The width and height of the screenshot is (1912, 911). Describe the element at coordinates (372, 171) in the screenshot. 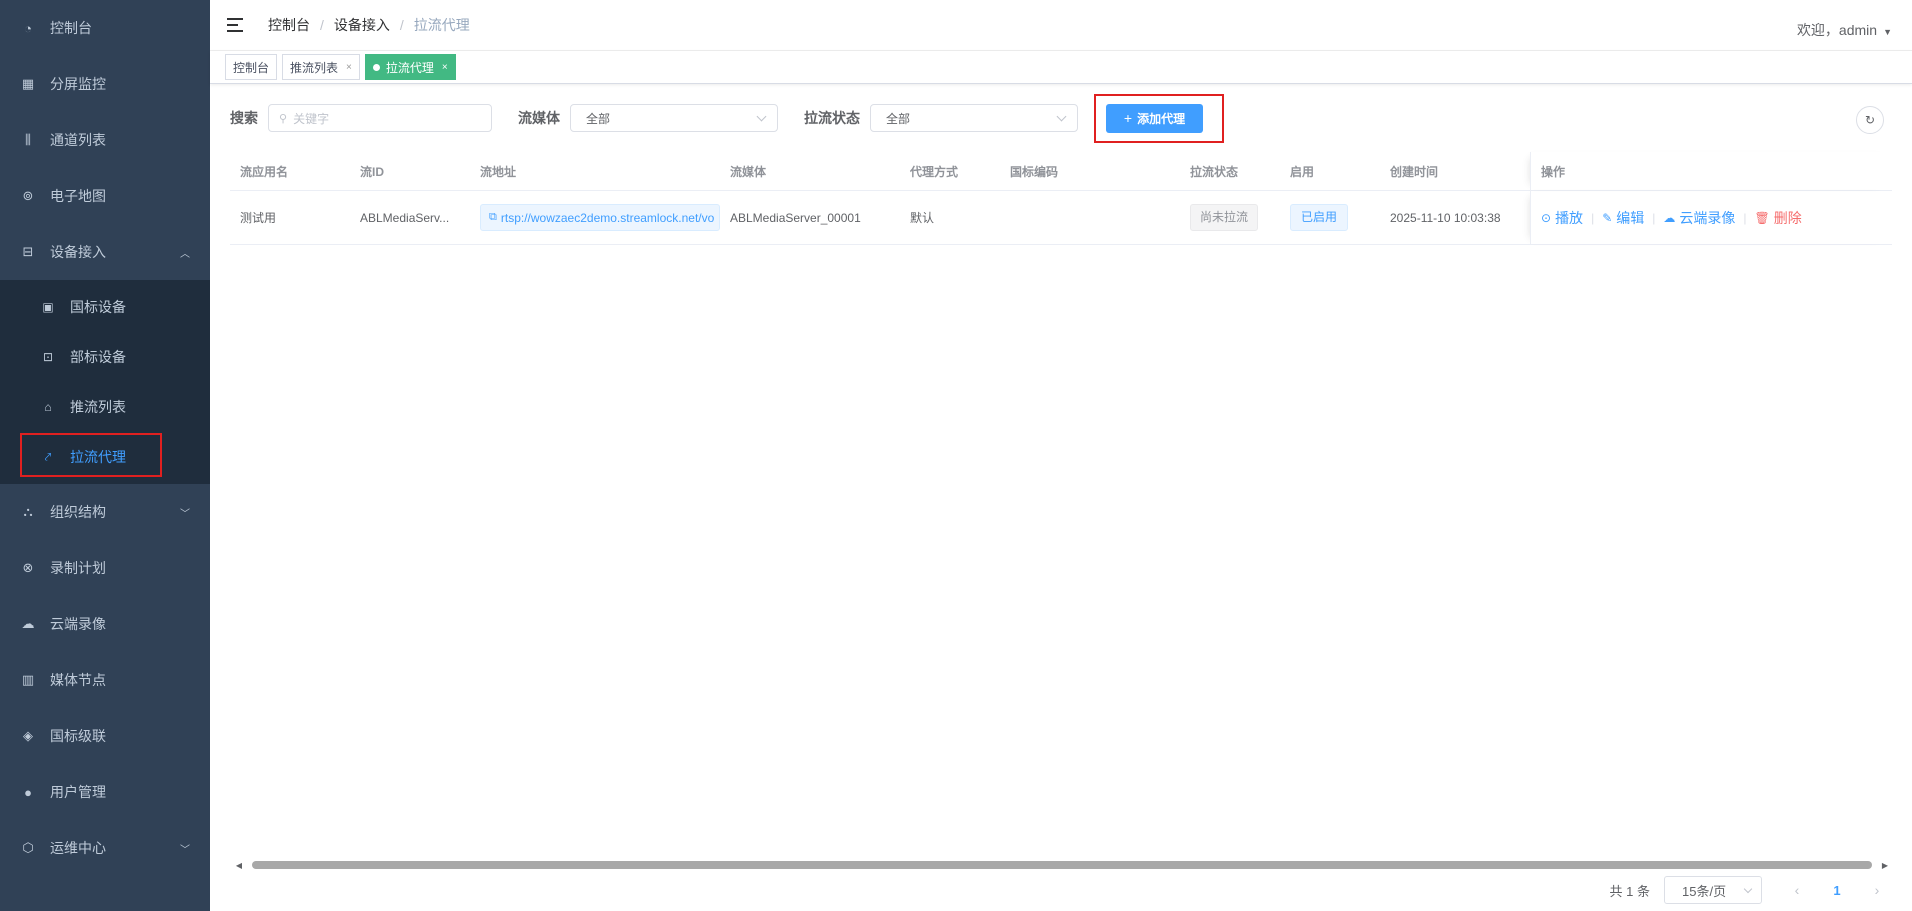

I see `column-header: 流ID` at that location.